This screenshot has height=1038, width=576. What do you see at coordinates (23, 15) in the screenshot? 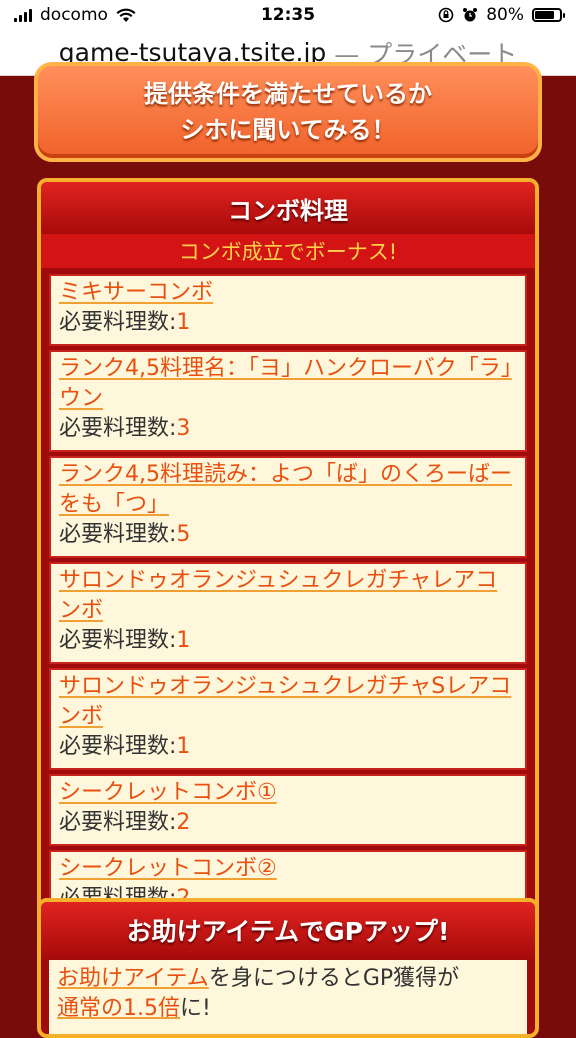
I see `signal-icon` at bounding box center [23, 15].